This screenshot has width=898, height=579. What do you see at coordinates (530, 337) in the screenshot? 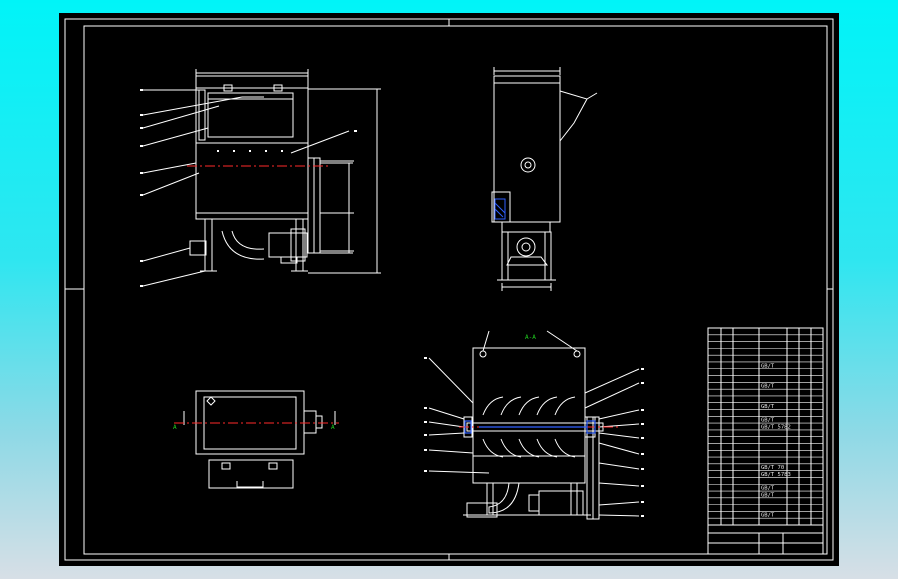
I see `section-title: A-A` at bounding box center [530, 337].